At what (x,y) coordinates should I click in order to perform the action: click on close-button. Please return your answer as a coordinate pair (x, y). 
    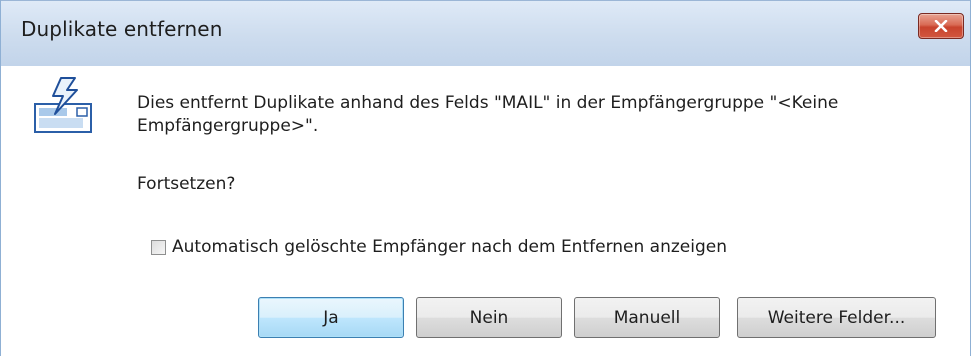
    Looking at the image, I should click on (941, 26).